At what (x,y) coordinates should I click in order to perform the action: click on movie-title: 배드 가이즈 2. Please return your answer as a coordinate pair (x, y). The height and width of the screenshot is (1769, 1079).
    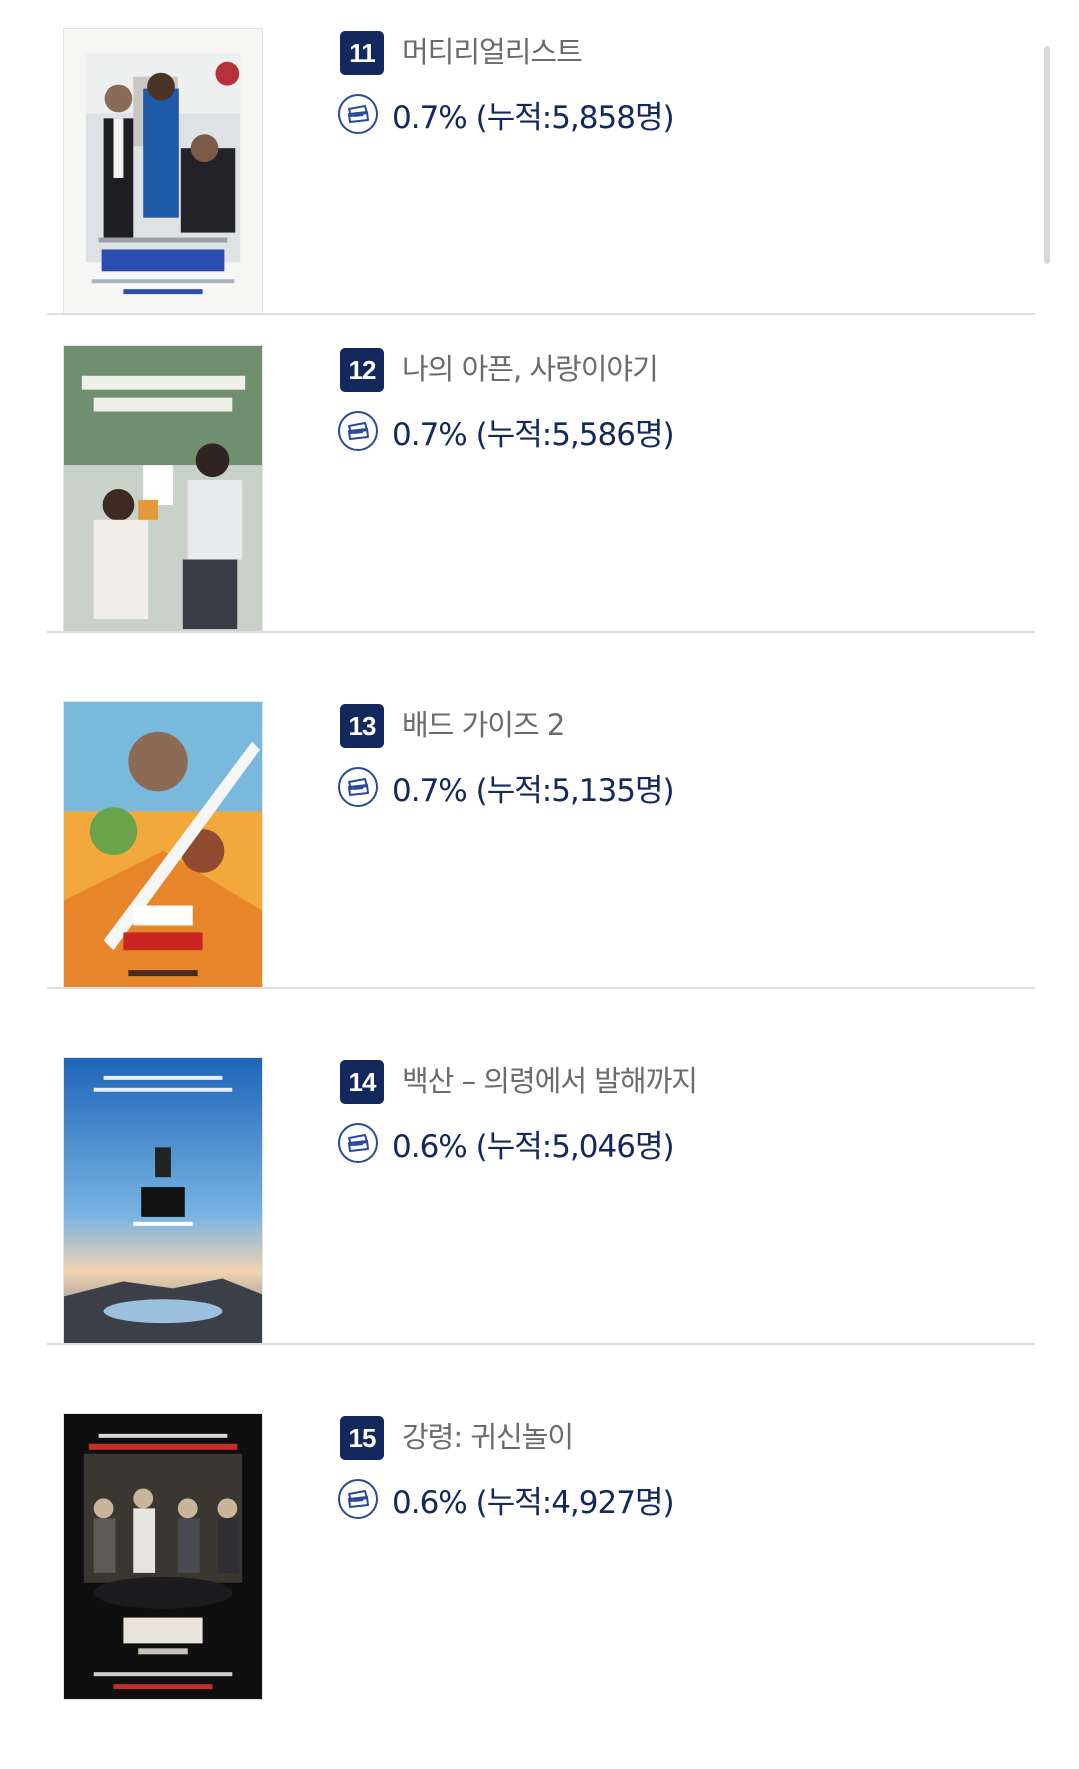
    Looking at the image, I should click on (483, 725).